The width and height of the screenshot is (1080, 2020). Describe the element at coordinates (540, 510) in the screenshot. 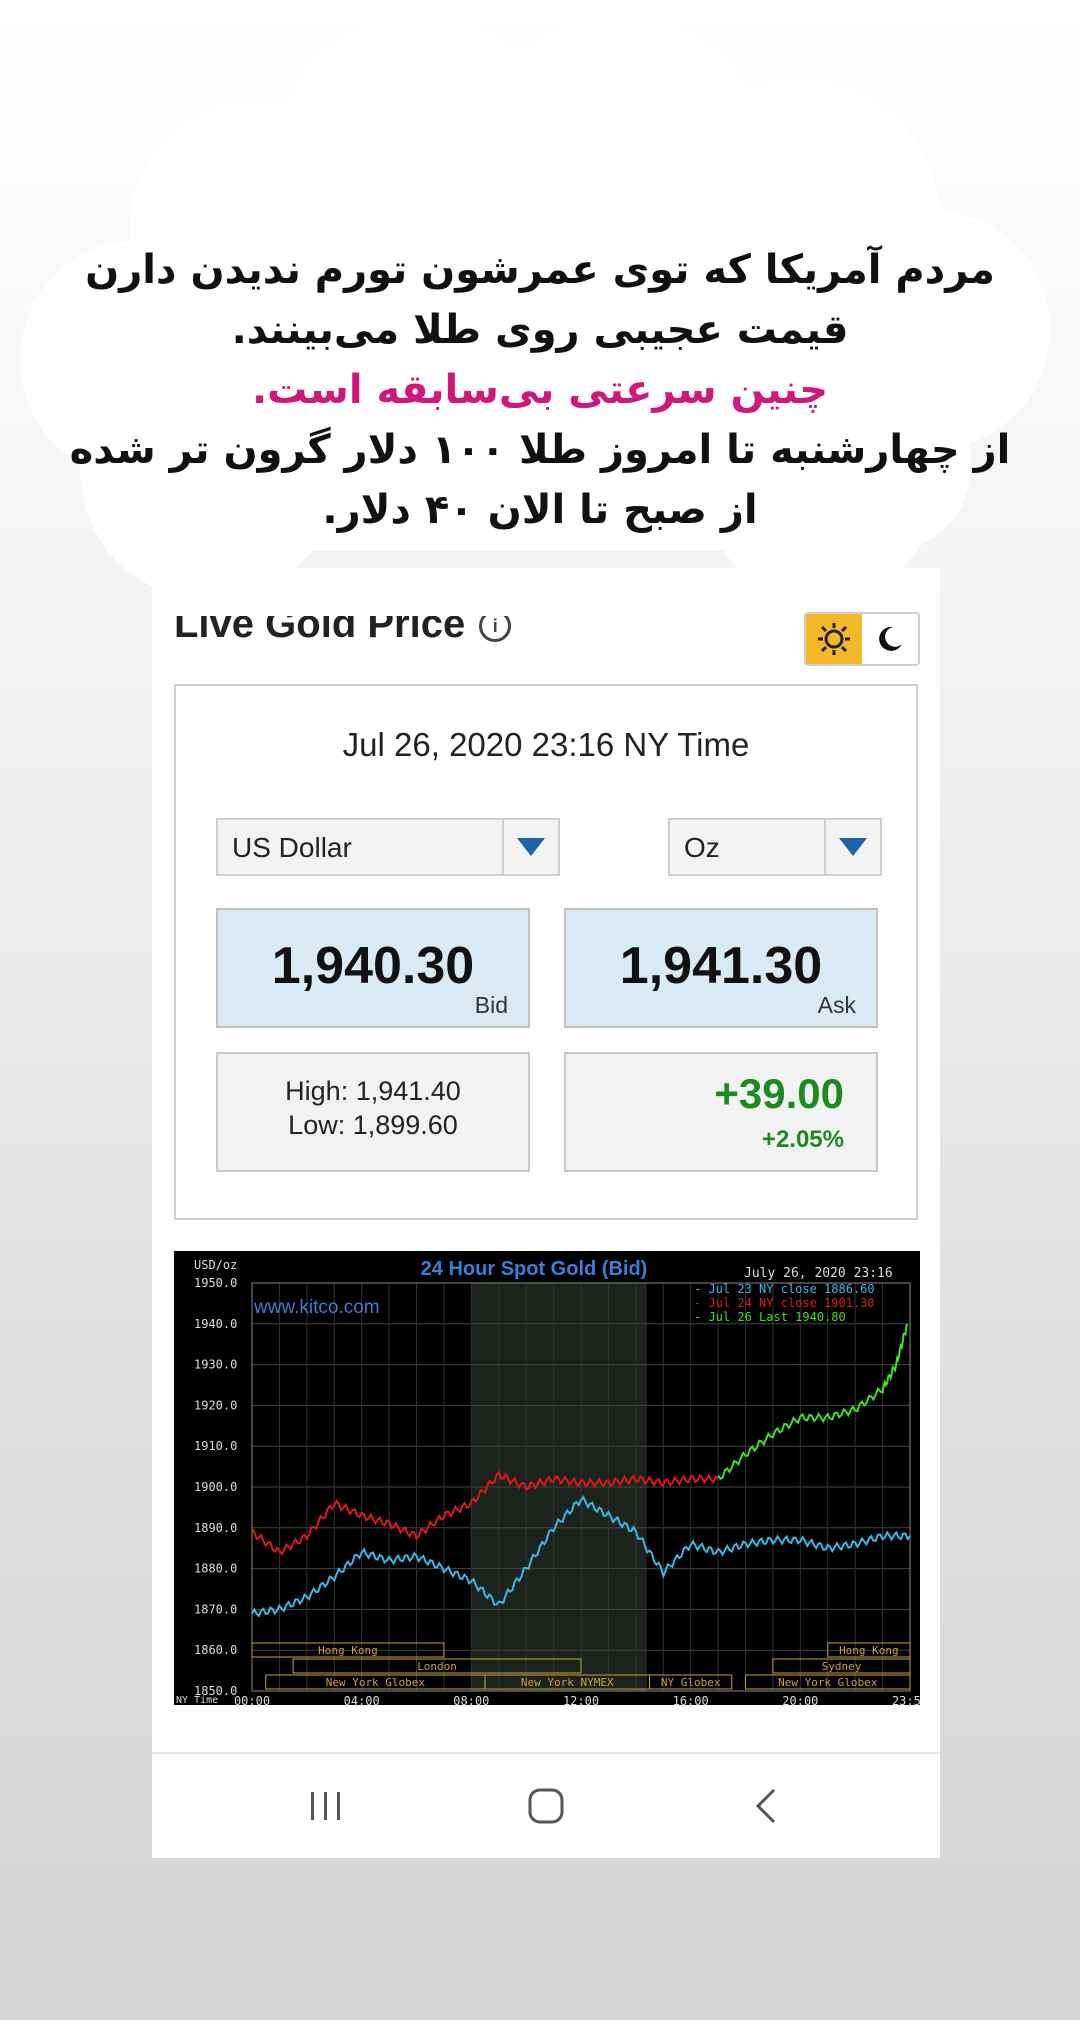

I see `caption-line-5: از صبح تا الان ۴۰ دلار.` at that location.